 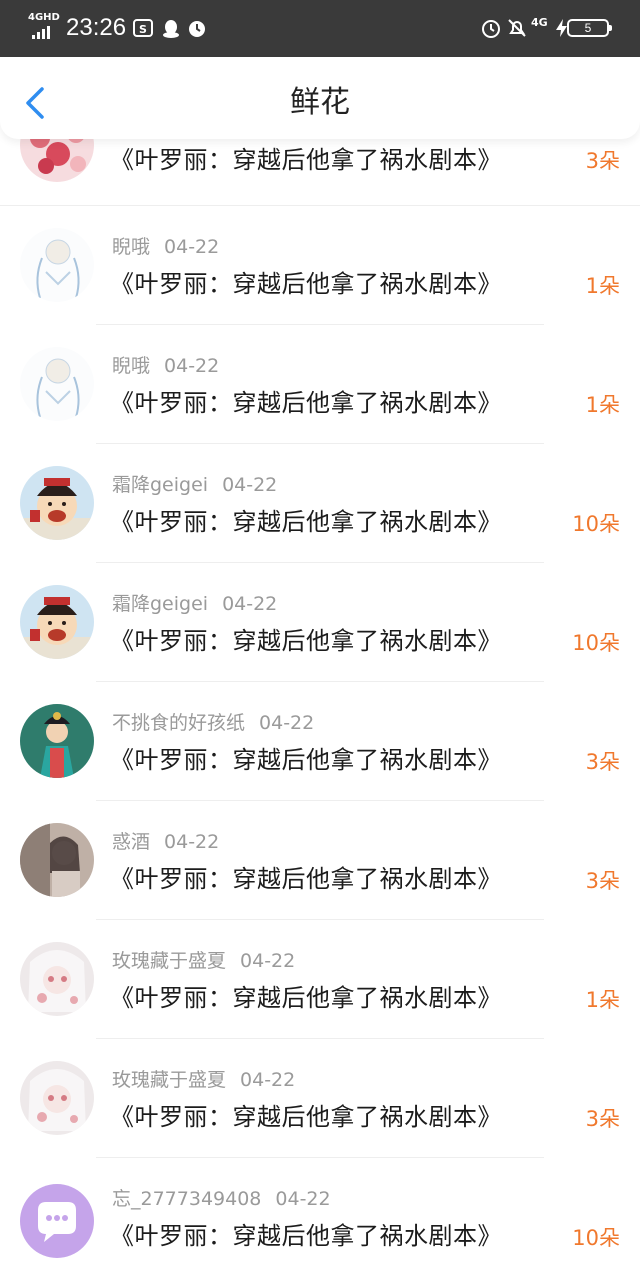 I want to click on status-bar: 4GHD 23:26 S 4G 5, so click(x=320, y=28).